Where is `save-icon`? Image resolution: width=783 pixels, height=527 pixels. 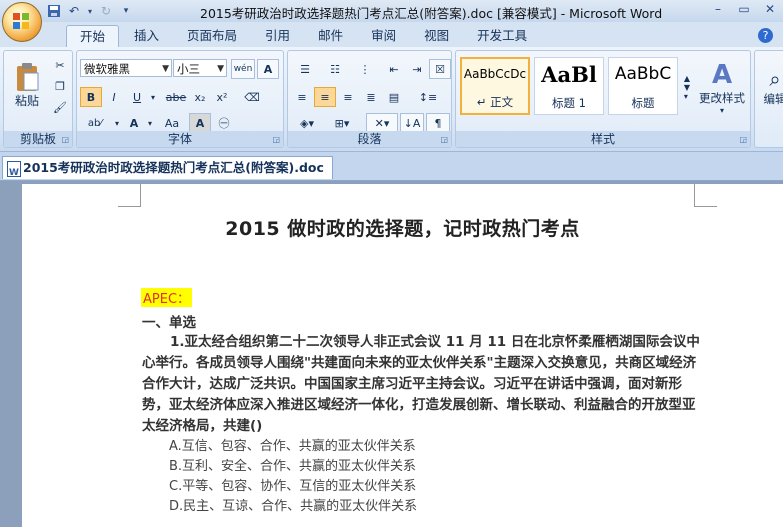 save-icon is located at coordinates (54, 11).